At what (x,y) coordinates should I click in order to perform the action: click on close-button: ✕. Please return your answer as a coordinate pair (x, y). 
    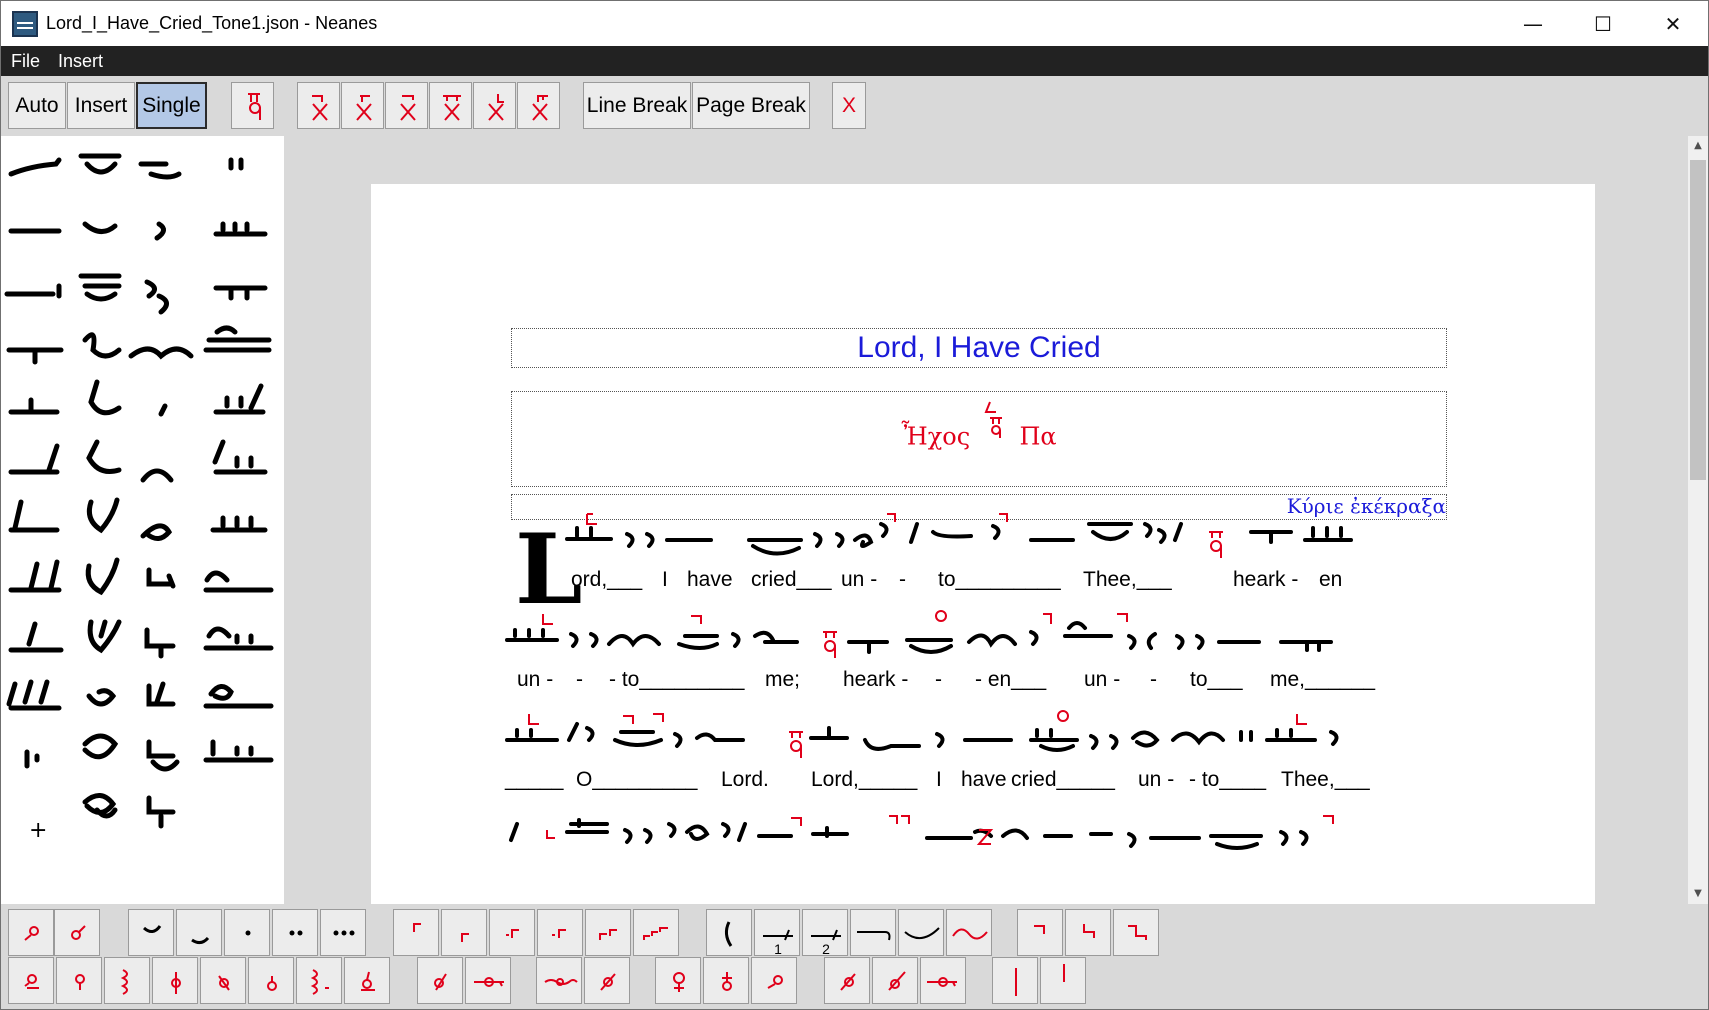
    Looking at the image, I should click on (1673, 23).